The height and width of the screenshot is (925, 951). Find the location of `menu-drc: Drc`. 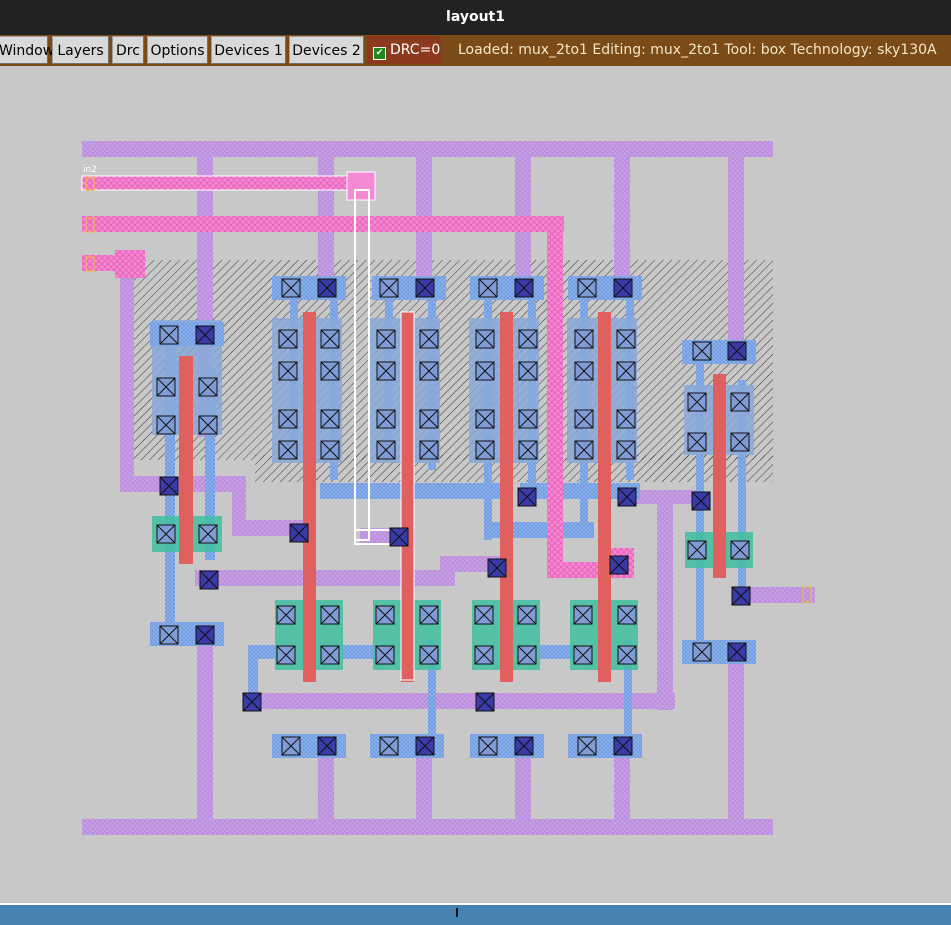

menu-drc: Drc is located at coordinates (128, 50).